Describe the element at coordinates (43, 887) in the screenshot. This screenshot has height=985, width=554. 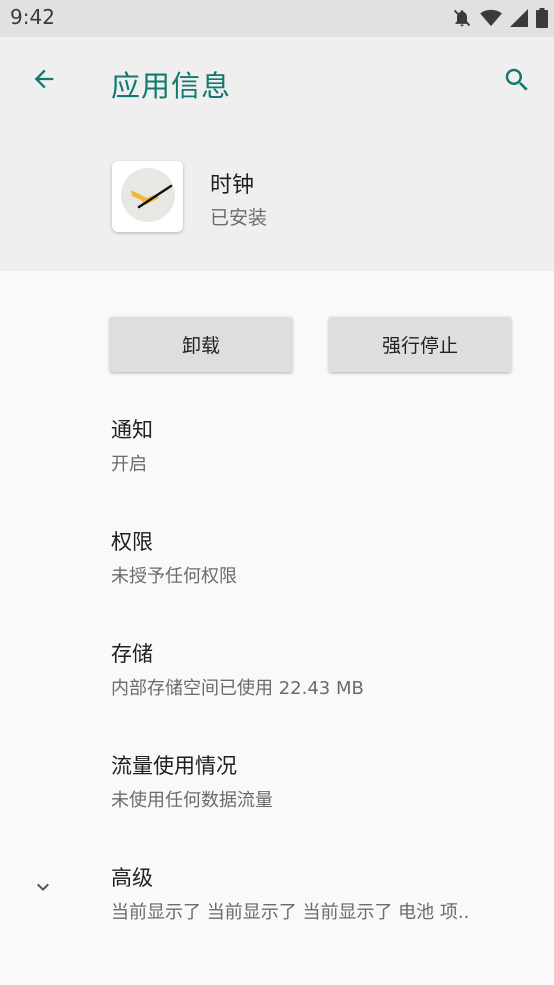
I see `chevron-down-icon` at that location.